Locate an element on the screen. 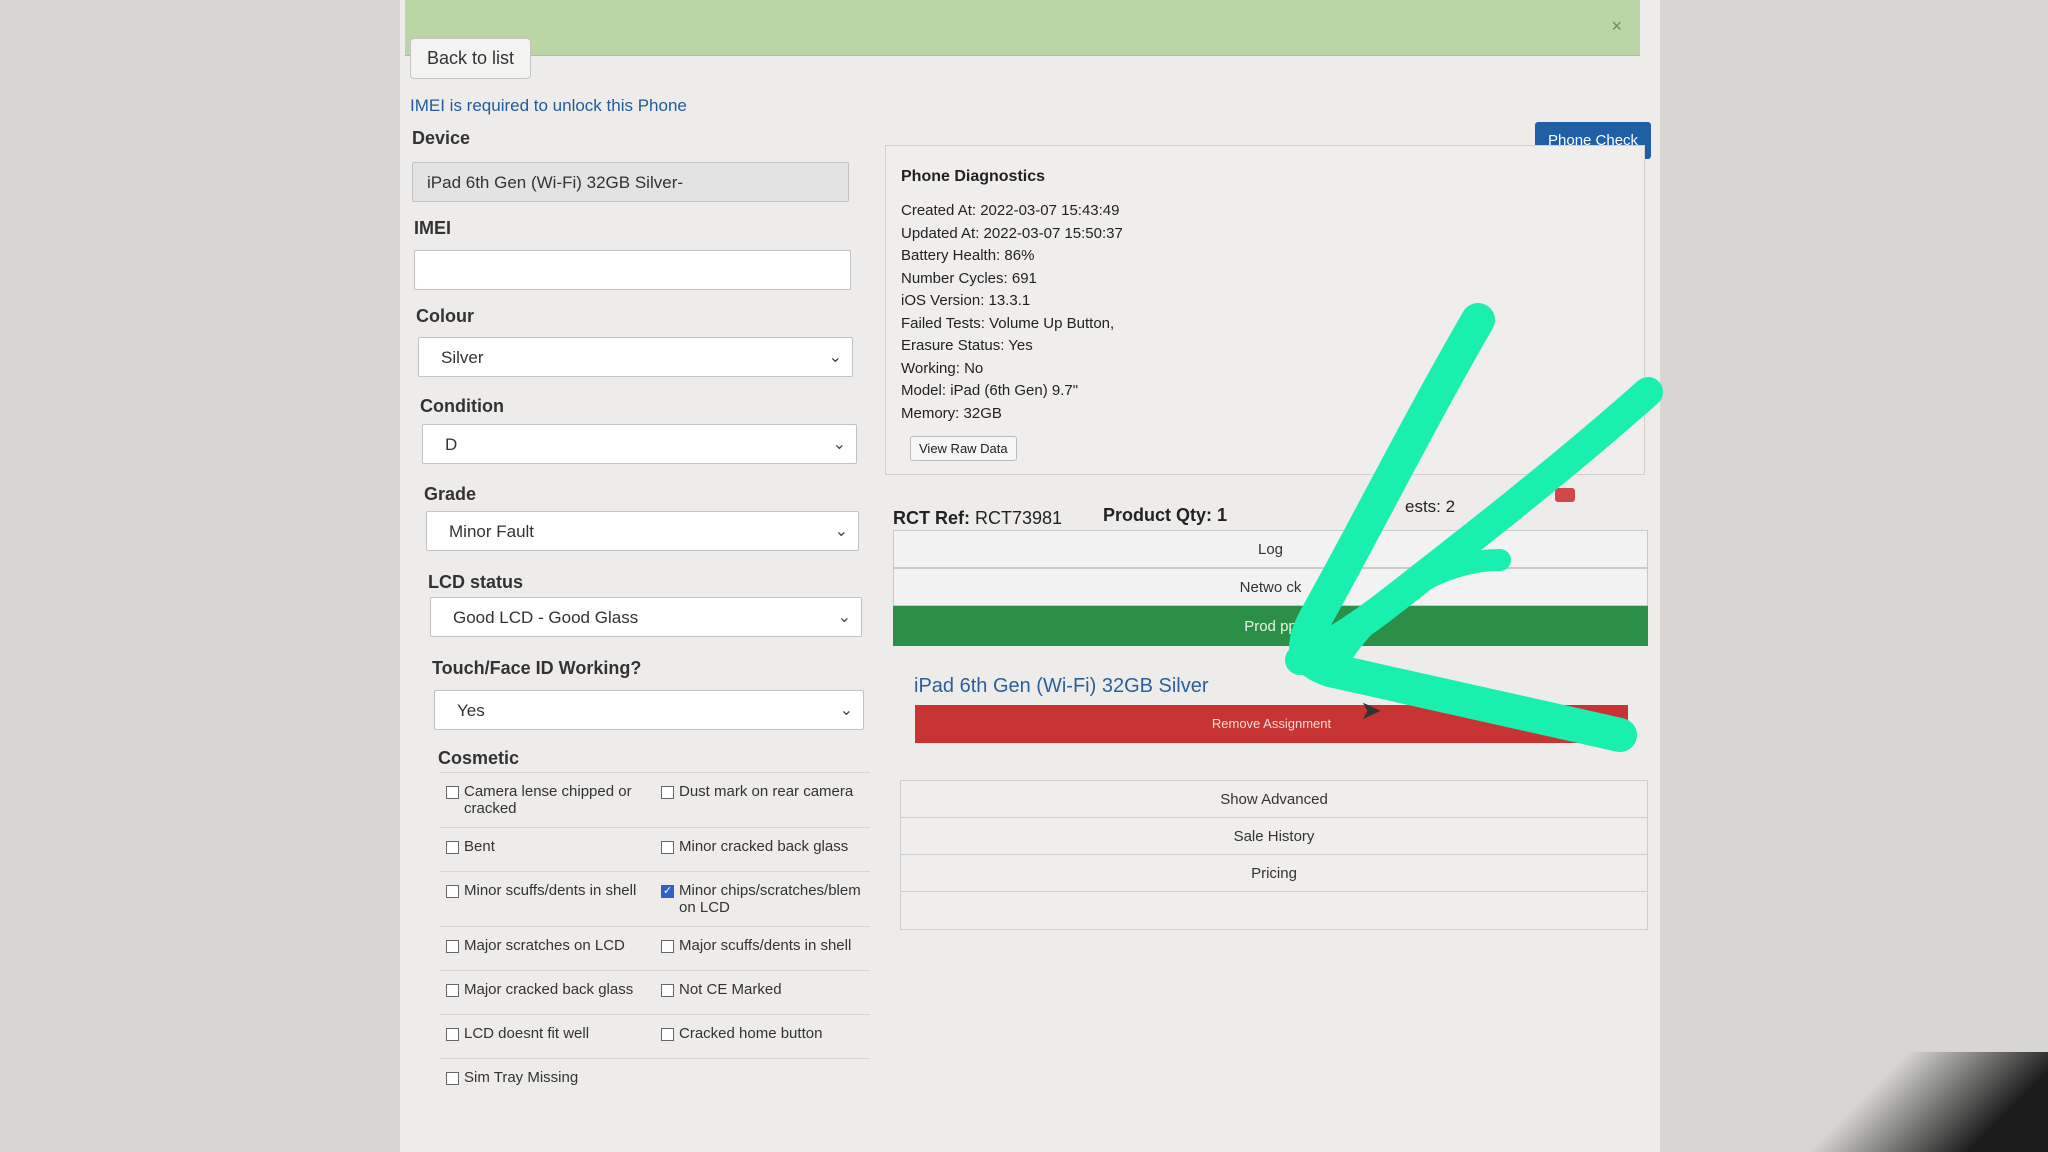 This screenshot has width=2048, height=1152. cosmetic-cell: LCD doesnt fit well is located at coordinates (547, 1036).